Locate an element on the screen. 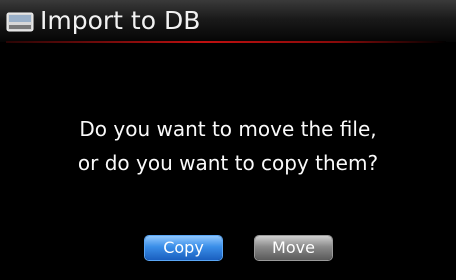  copy-button: Copy is located at coordinates (183, 248).